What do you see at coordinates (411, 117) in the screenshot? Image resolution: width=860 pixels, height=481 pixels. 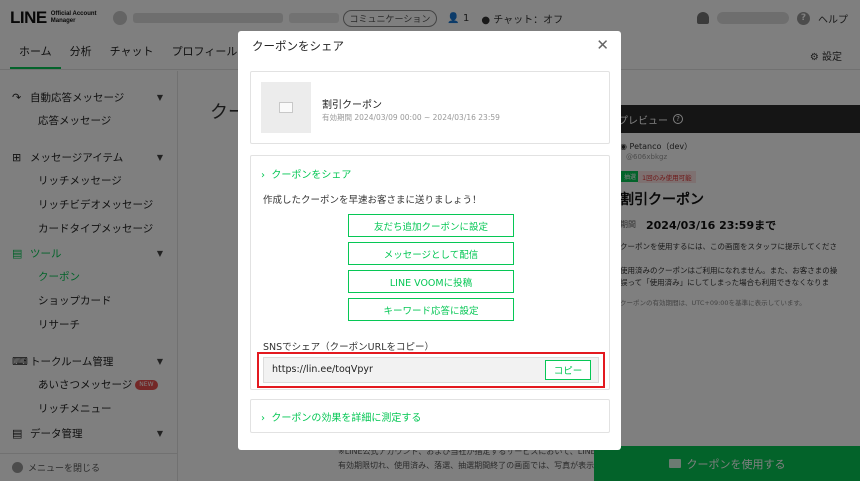 I see `coupon-period: 有効期間 2024/03/09 00:00 ~ 2024/03/16 23:59` at bounding box center [411, 117].